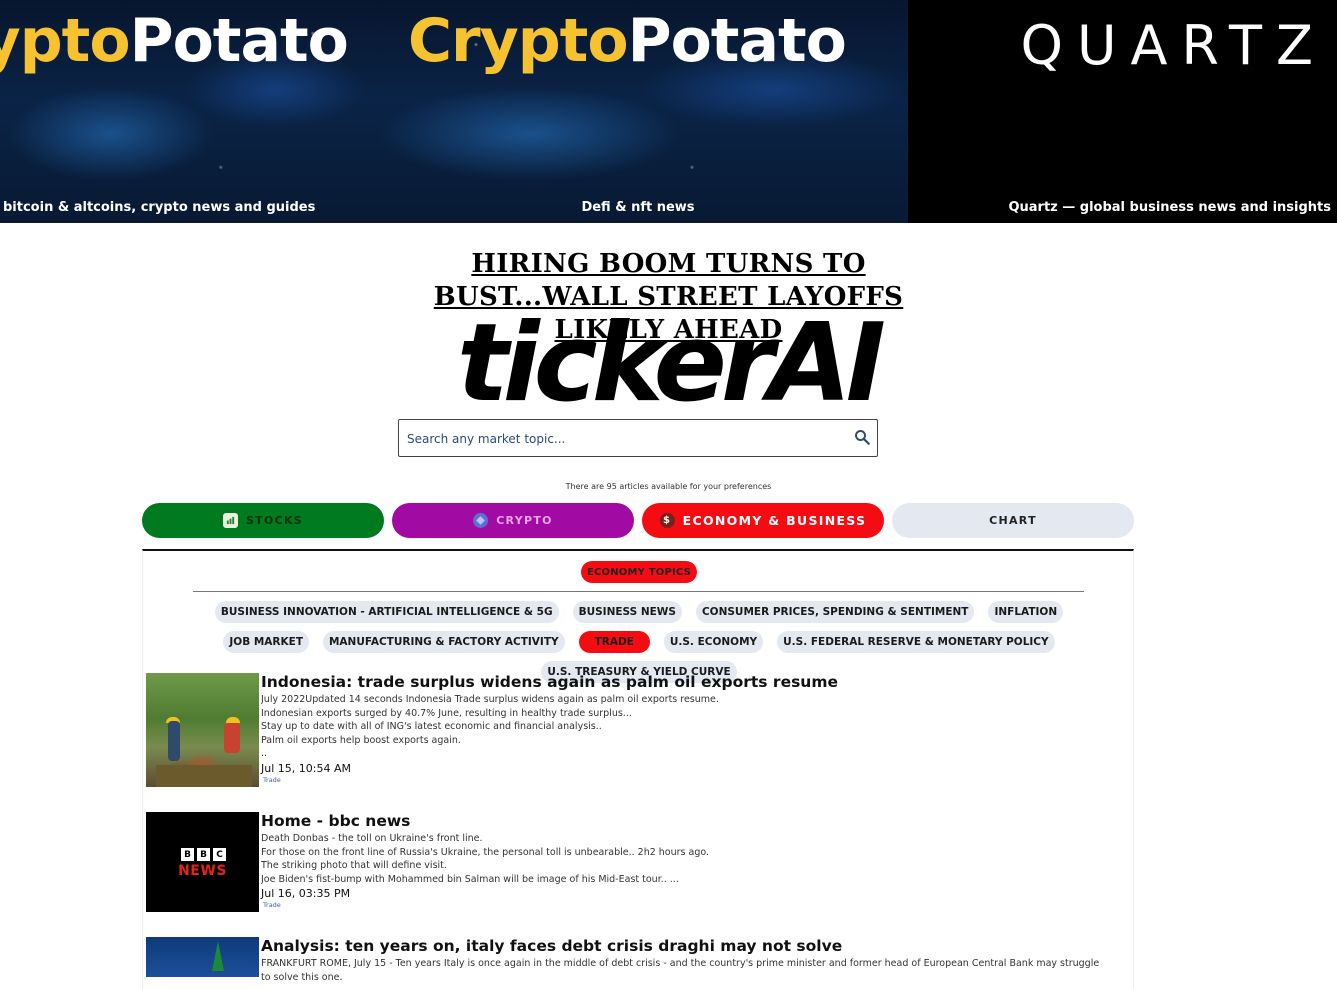 This screenshot has height=989, width=1337. Describe the element at coordinates (219, 854) in the screenshot. I see `bbc-logo-block: C` at that location.